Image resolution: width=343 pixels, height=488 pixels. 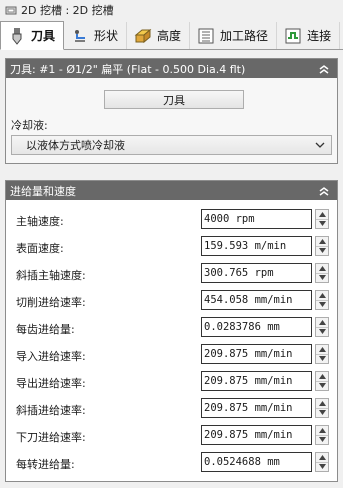 I want to click on lead-in-feedrate-input: 209.875 mm/min, so click(x=256, y=354).